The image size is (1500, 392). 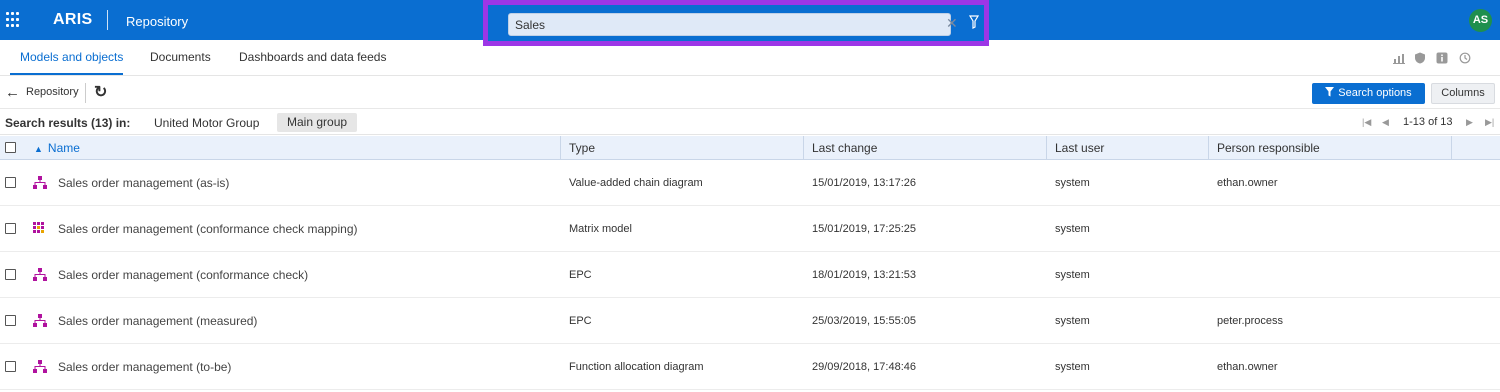 What do you see at coordinates (1128, 148) in the screenshot?
I see `column-header-last-user: Last user` at bounding box center [1128, 148].